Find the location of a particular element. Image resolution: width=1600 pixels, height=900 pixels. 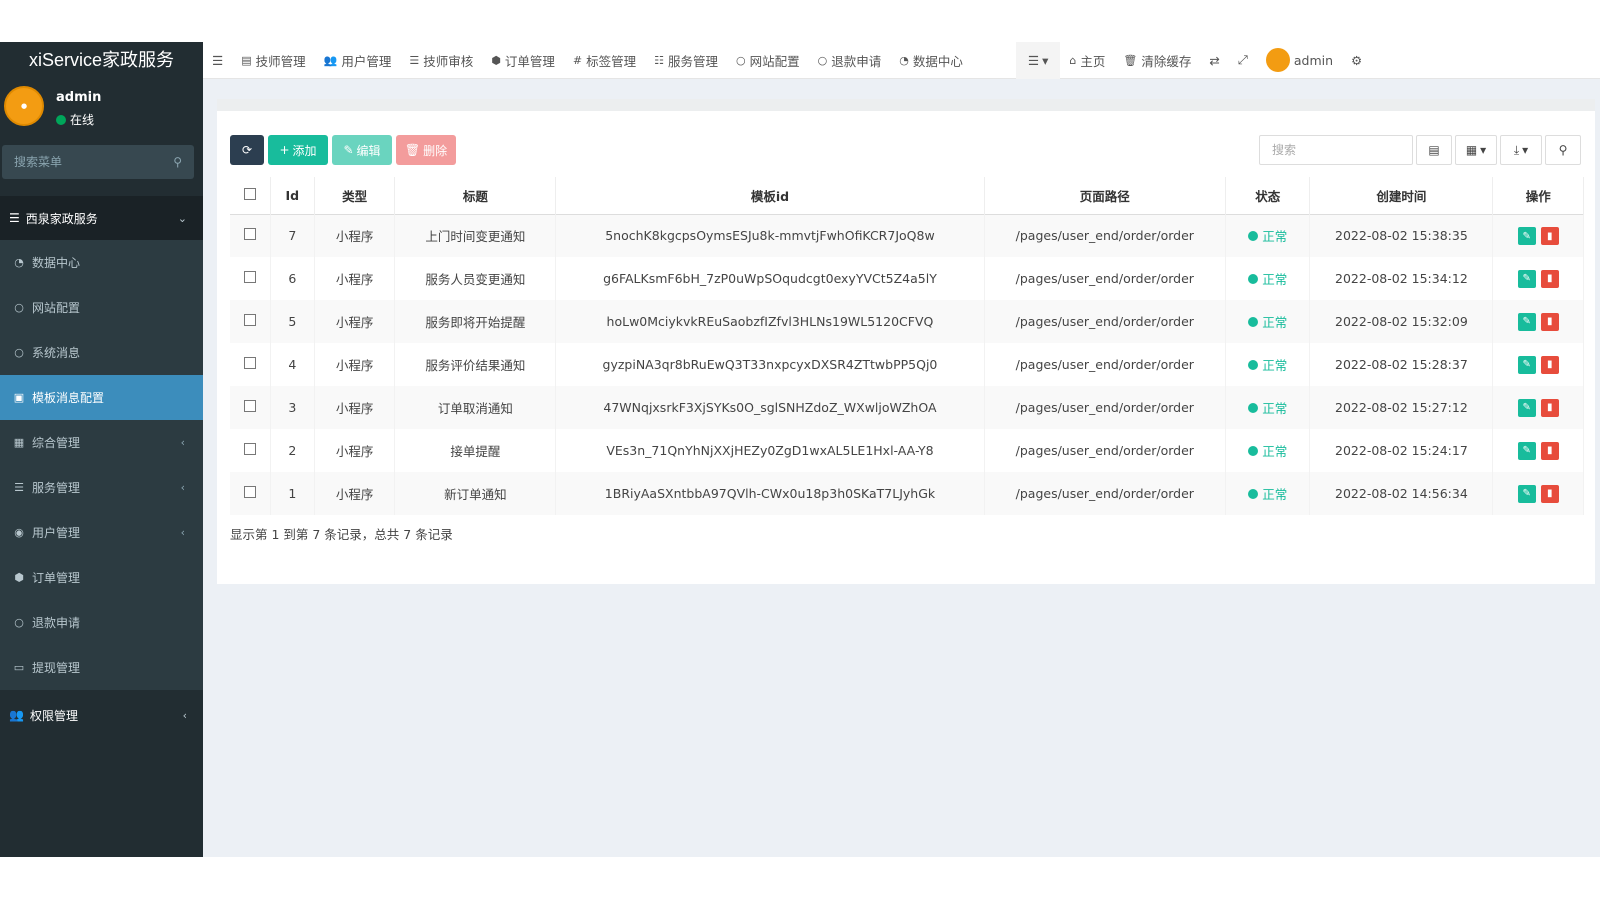

columns-dropdown: ▦ ▾ is located at coordinates (1476, 150).